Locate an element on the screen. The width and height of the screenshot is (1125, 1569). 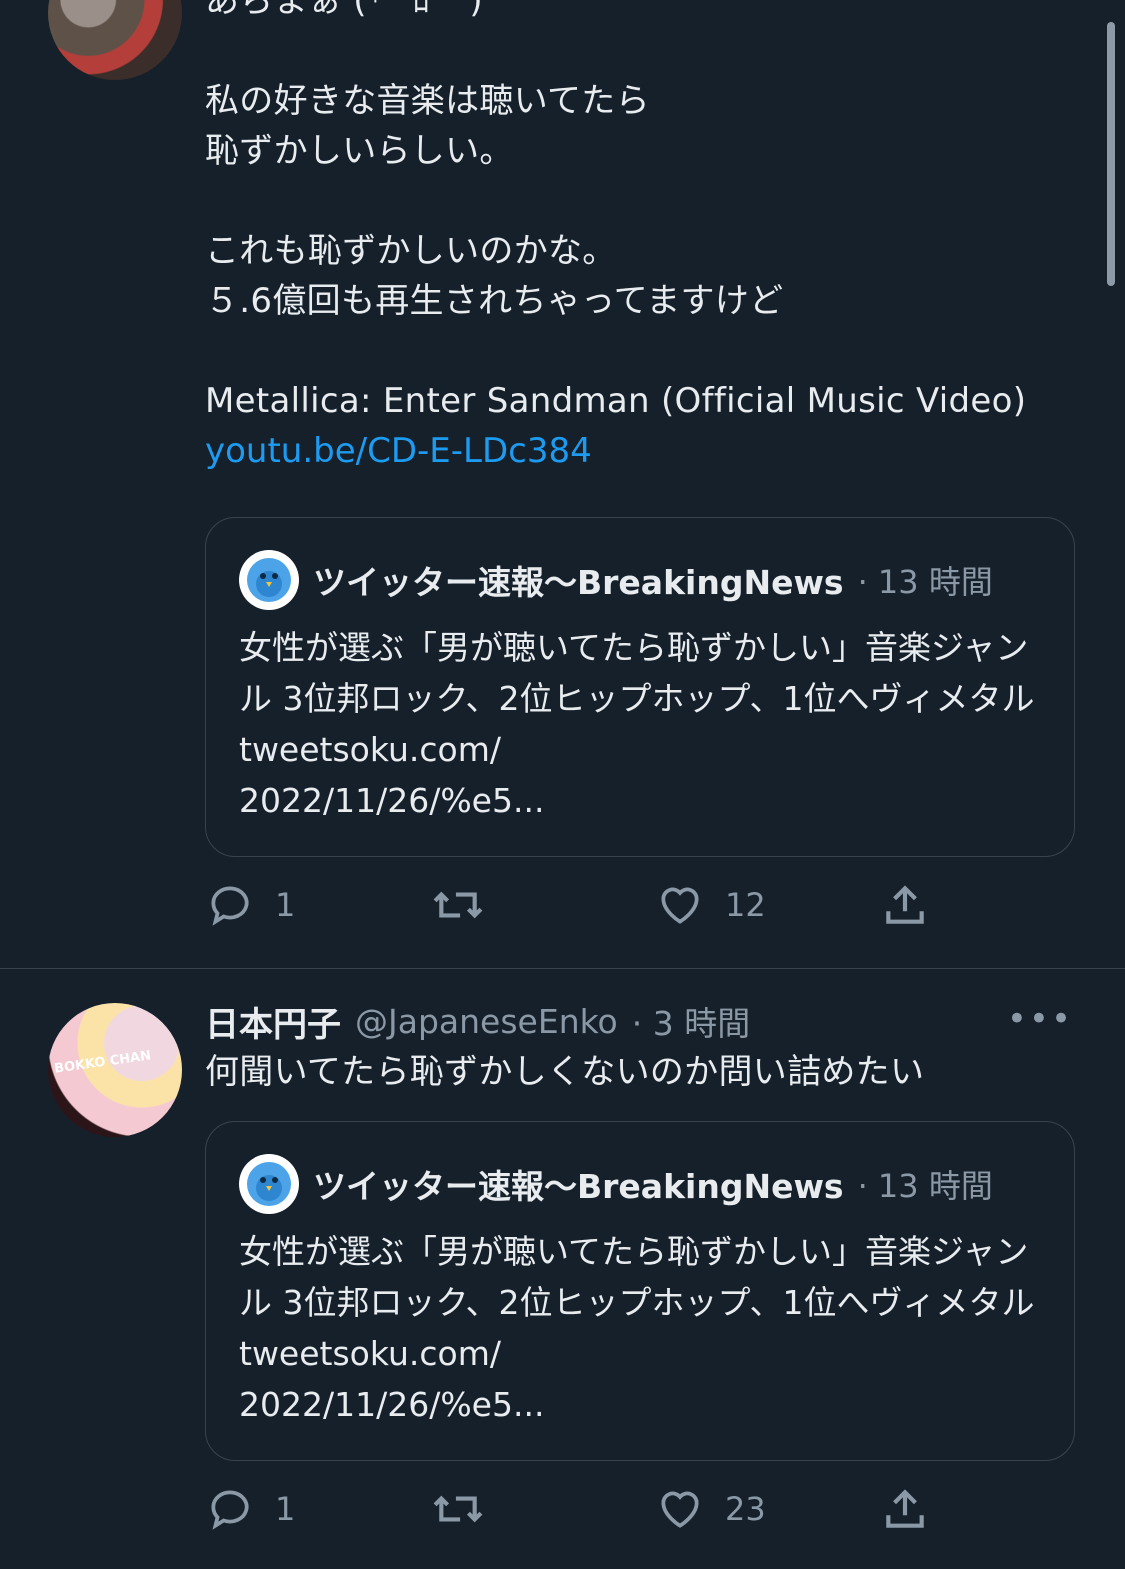
author-name: 日本円子 is located at coordinates (273, 1021).